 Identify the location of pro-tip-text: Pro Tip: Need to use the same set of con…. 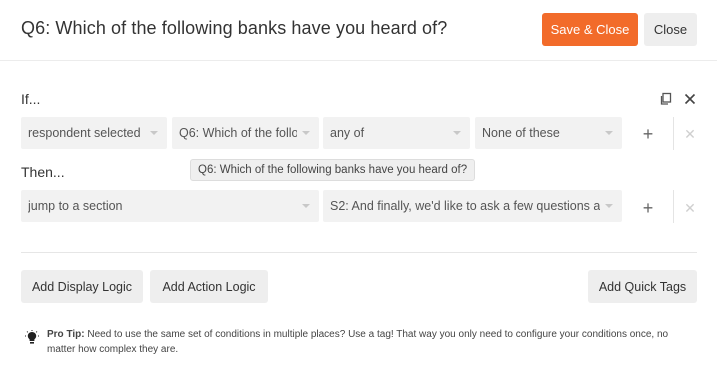
(367, 342).